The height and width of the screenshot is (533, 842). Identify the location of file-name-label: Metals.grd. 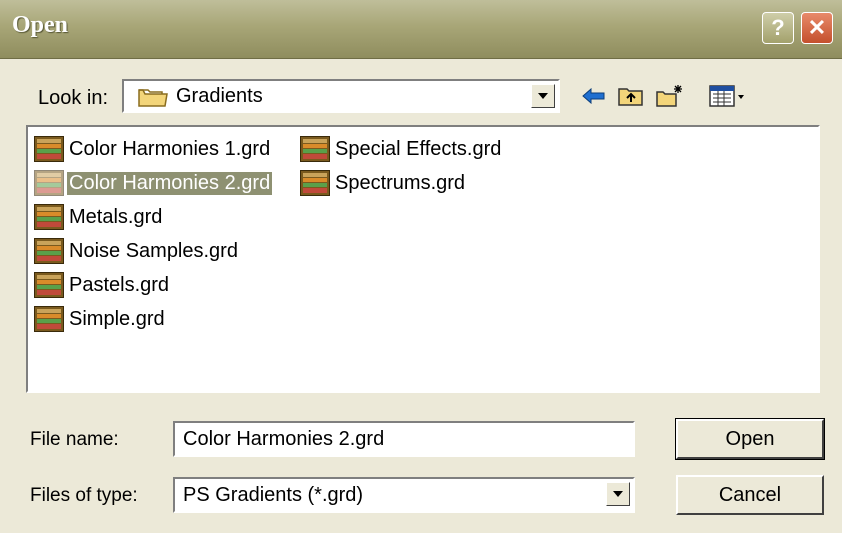
(116, 216).